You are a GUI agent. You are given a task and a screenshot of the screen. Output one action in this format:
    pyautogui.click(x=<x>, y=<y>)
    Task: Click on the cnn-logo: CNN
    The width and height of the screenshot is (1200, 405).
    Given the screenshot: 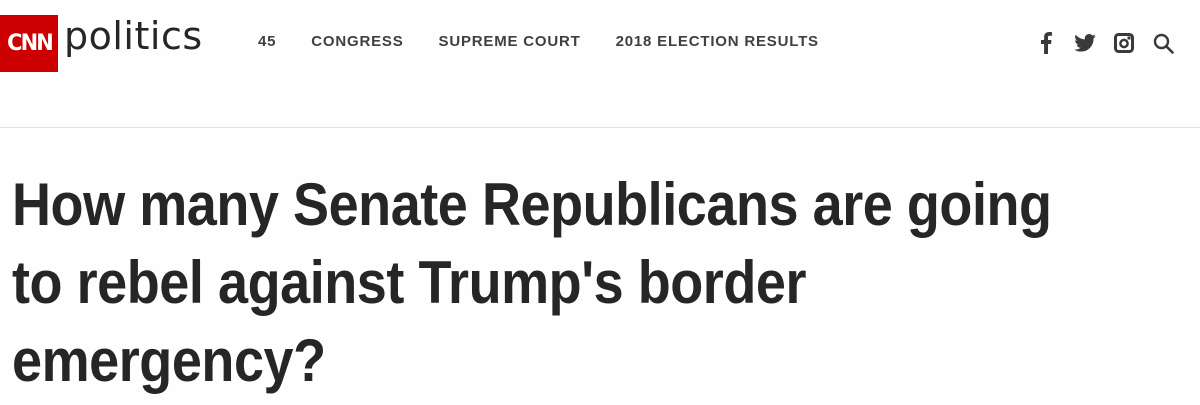 What is the action you would take?
    pyautogui.click(x=29, y=43)
    